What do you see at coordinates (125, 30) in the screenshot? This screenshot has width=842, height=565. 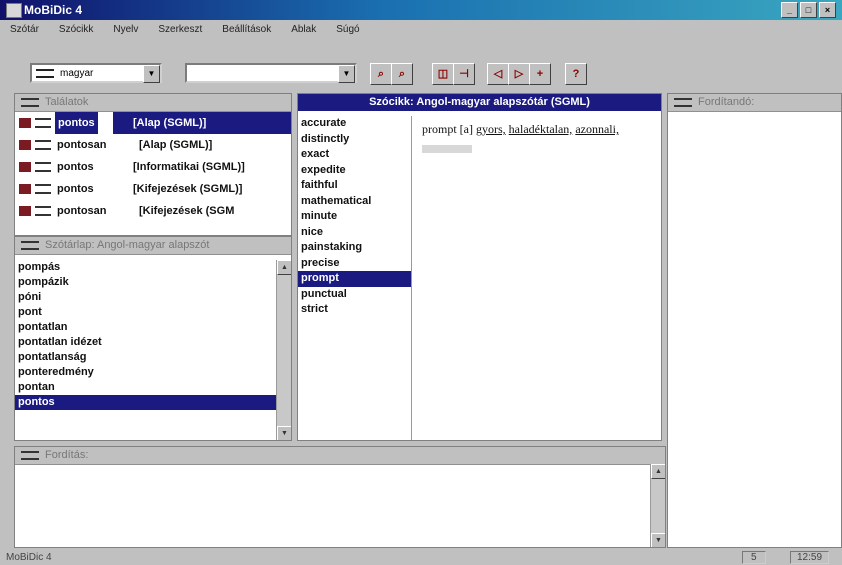 I see `menu-item: Nyelv` at bounding box center [125, 30].